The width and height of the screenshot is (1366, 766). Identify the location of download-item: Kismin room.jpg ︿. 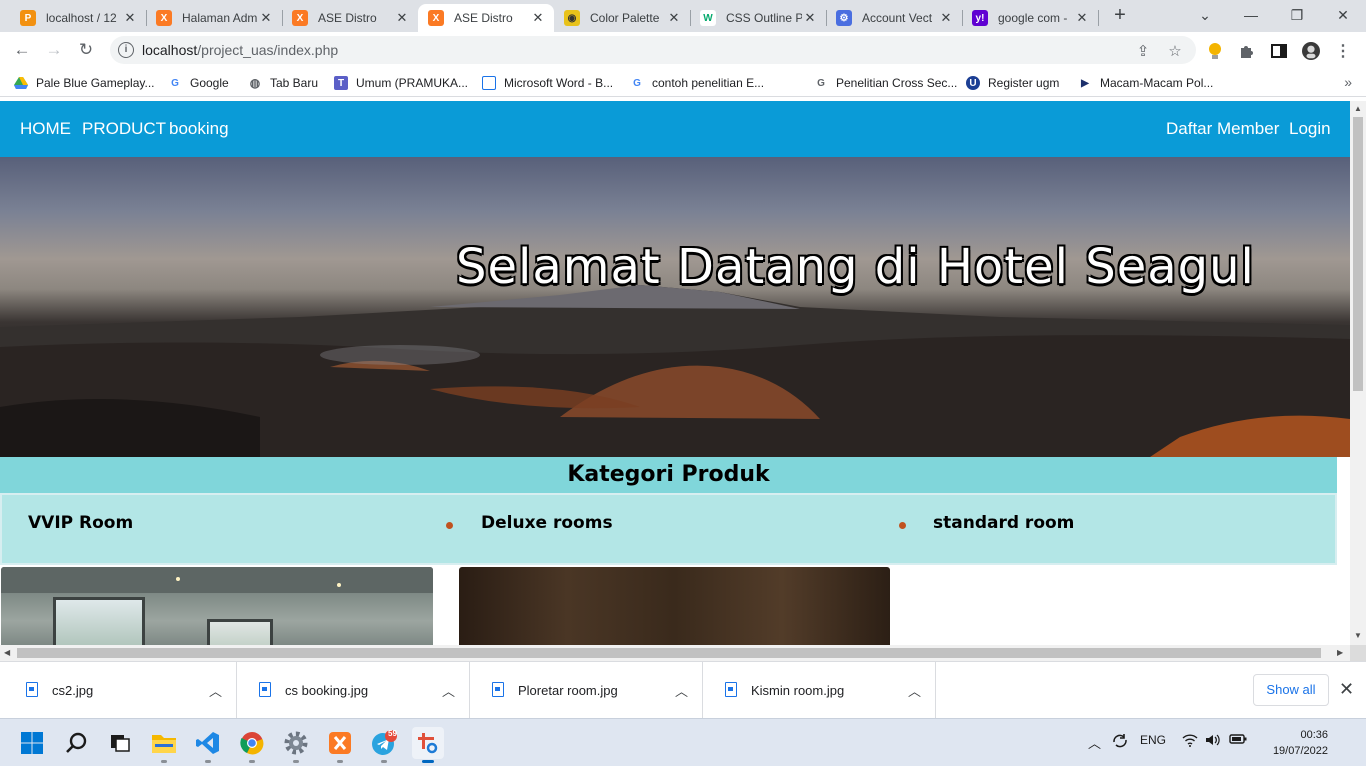
(819, 690).